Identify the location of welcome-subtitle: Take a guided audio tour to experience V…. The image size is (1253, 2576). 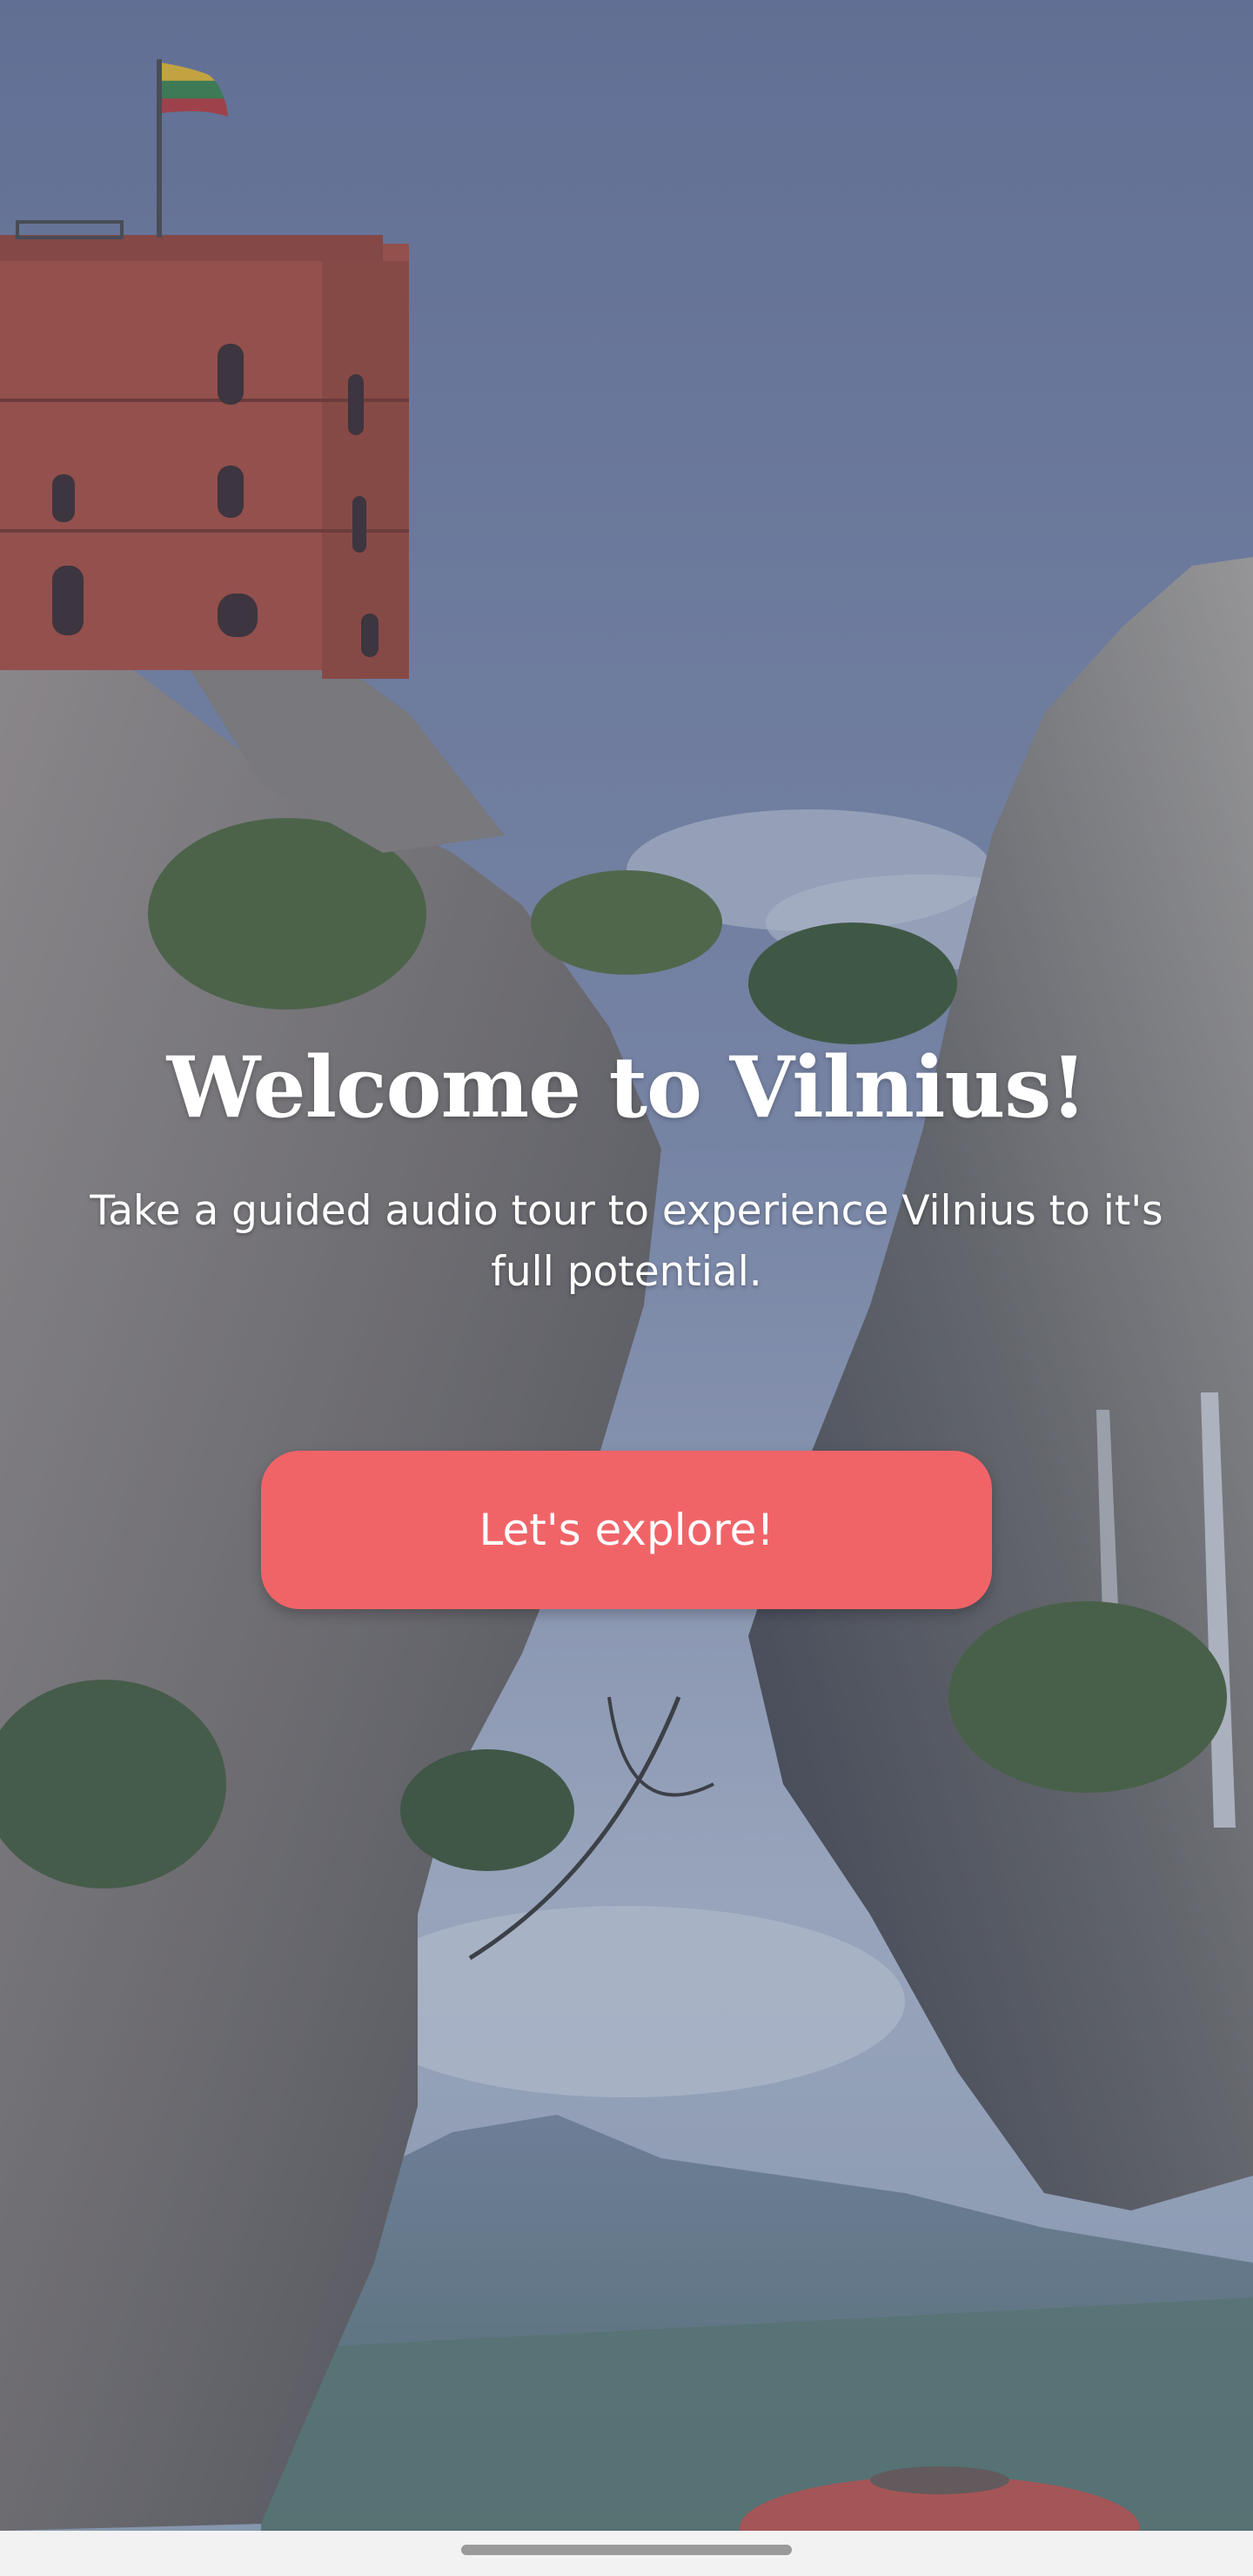
(626, 1241).